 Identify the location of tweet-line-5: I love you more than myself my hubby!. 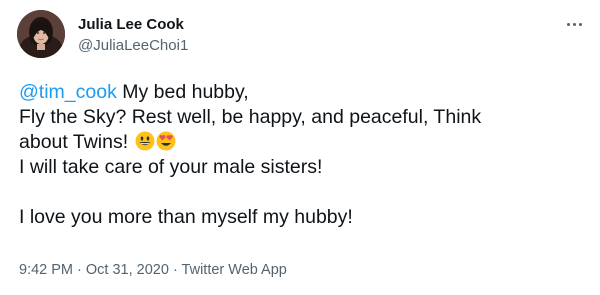
(186, 217).